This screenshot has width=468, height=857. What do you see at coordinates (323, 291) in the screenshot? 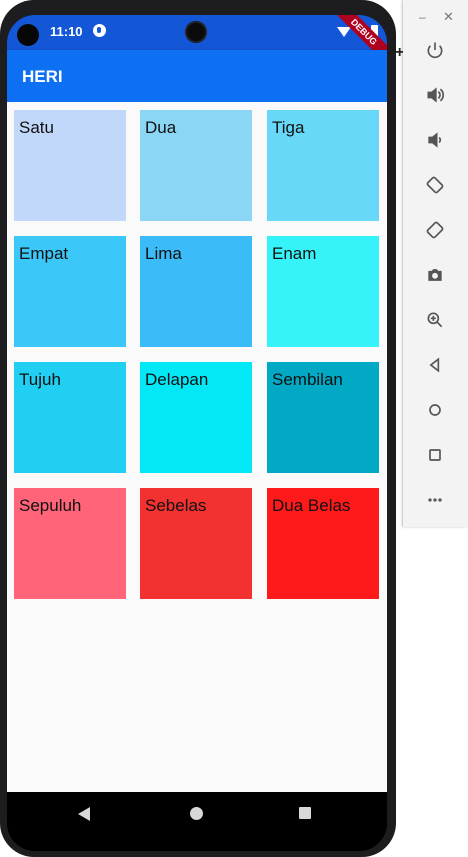
I see `tile-enam: Enam` at bounding box center [323, 291].